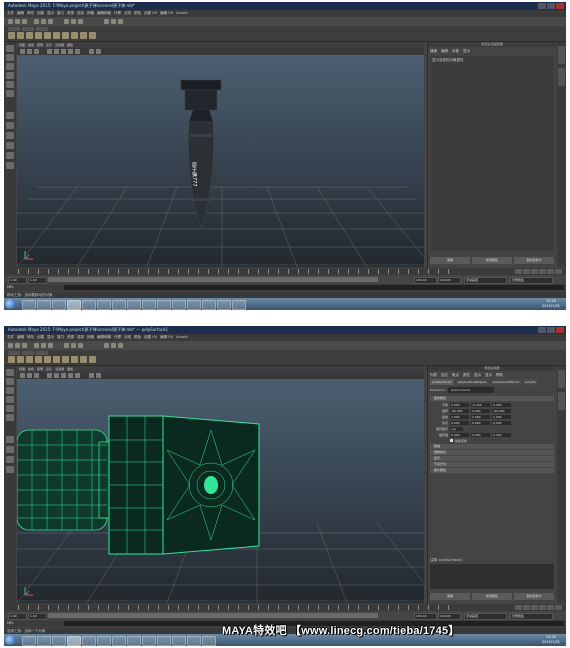 This screenshot has width=570, height=648. Describe the element at coordinates (50, 13) in the screenshot. I see `menu-display: 显示` at that location.